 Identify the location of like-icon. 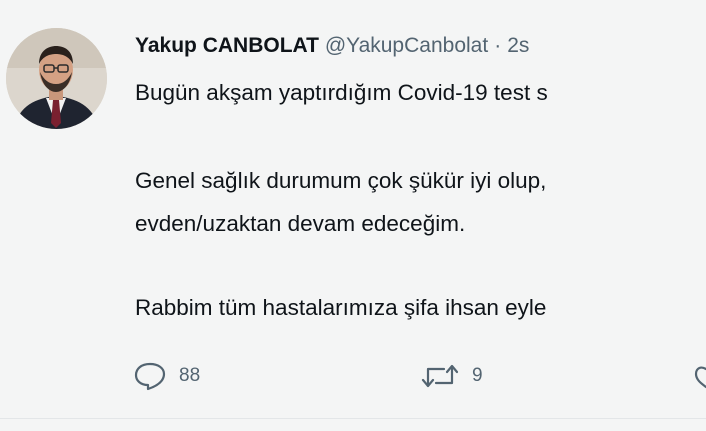
(700, 377).